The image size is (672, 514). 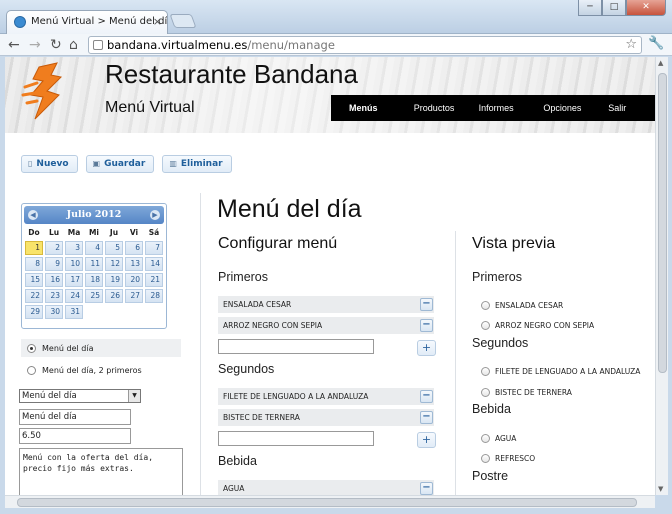 What do you see at coordinates (557, 108) in the screenshot?
I see `nav-opciones: Opciones` at bounding box center [557, 108].